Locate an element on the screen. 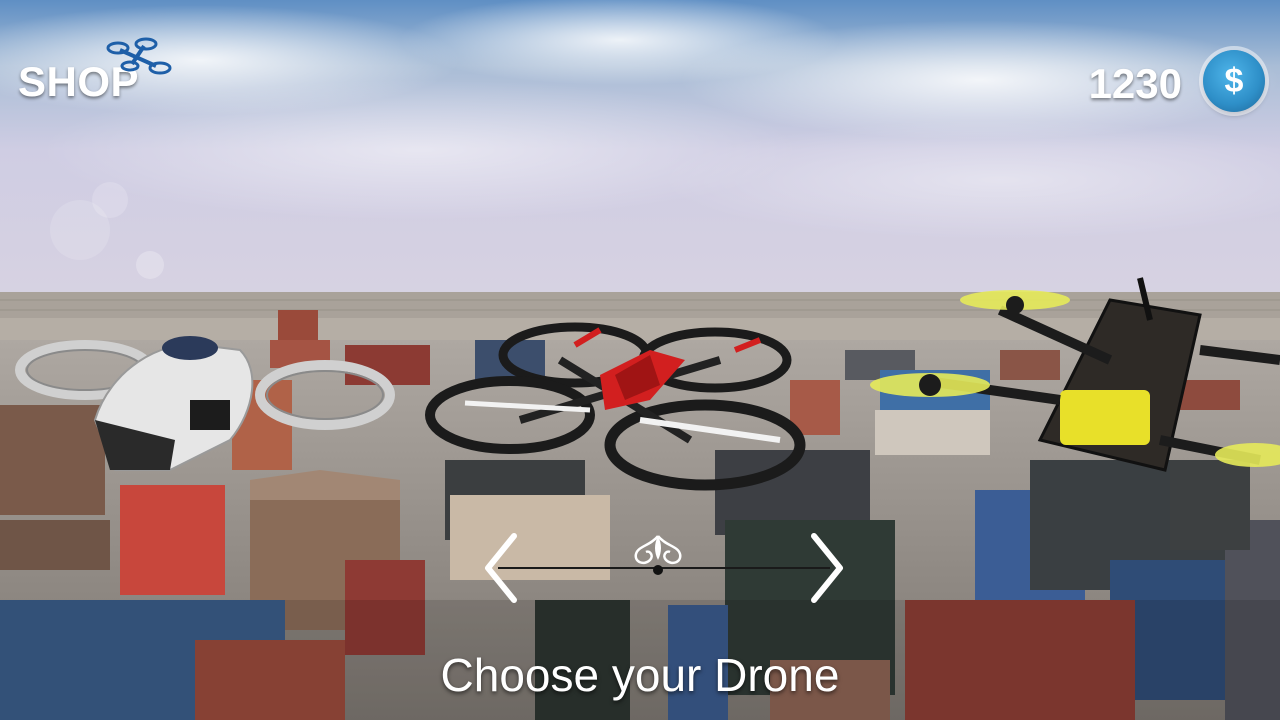  coin-balance: 1230 is located at coordinates (1135, 83).